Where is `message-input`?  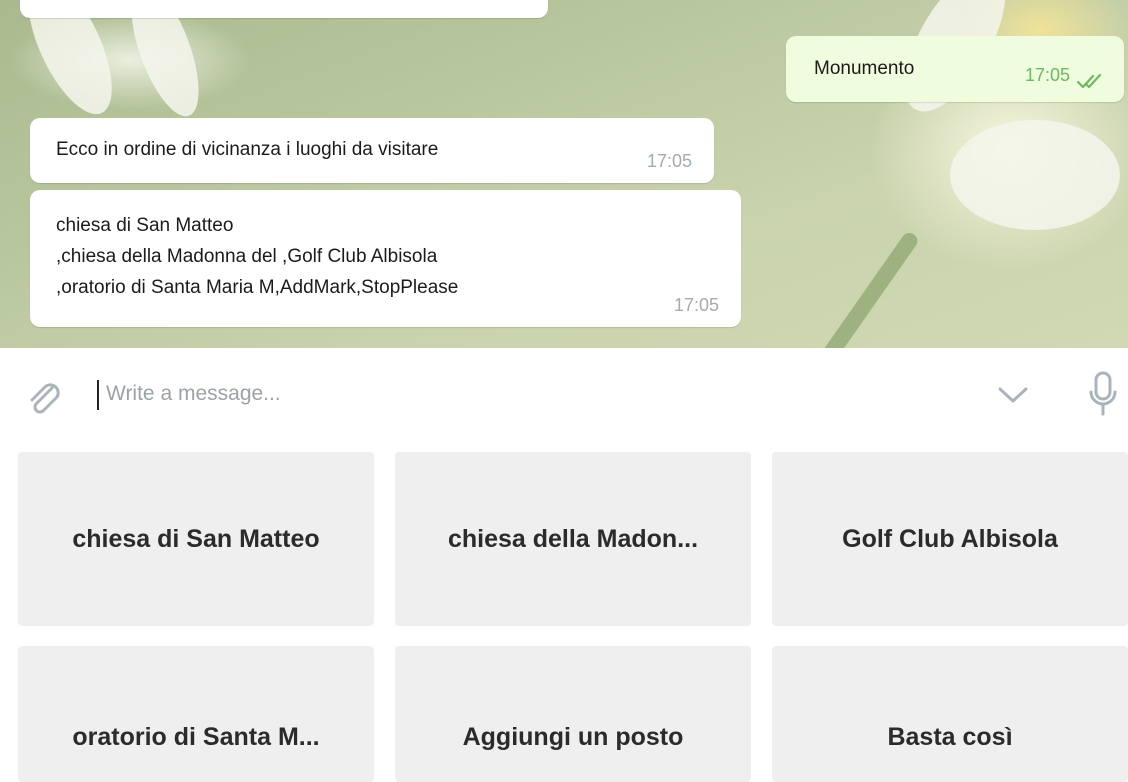
message-input is located at coordinates (536, 394).